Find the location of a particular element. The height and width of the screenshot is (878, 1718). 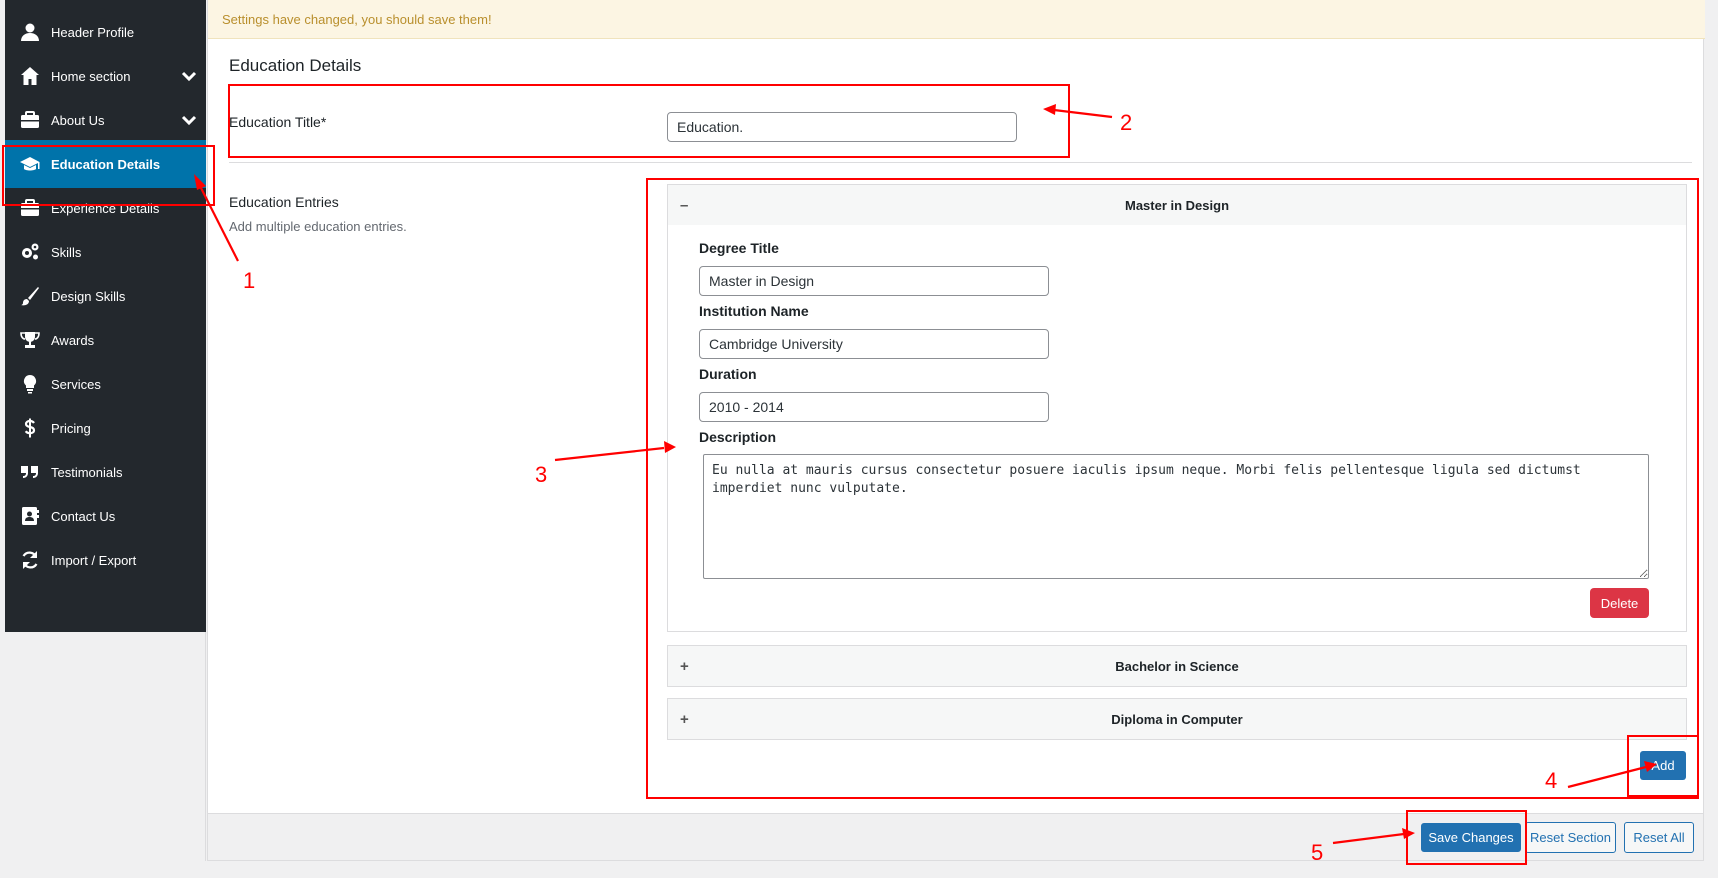

home-icon is located at coordinates (30, 76).